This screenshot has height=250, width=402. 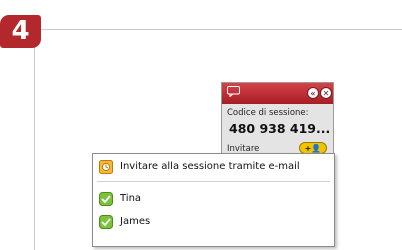 I want to click on chat-bubble-icon, so click(x=233, y=91).